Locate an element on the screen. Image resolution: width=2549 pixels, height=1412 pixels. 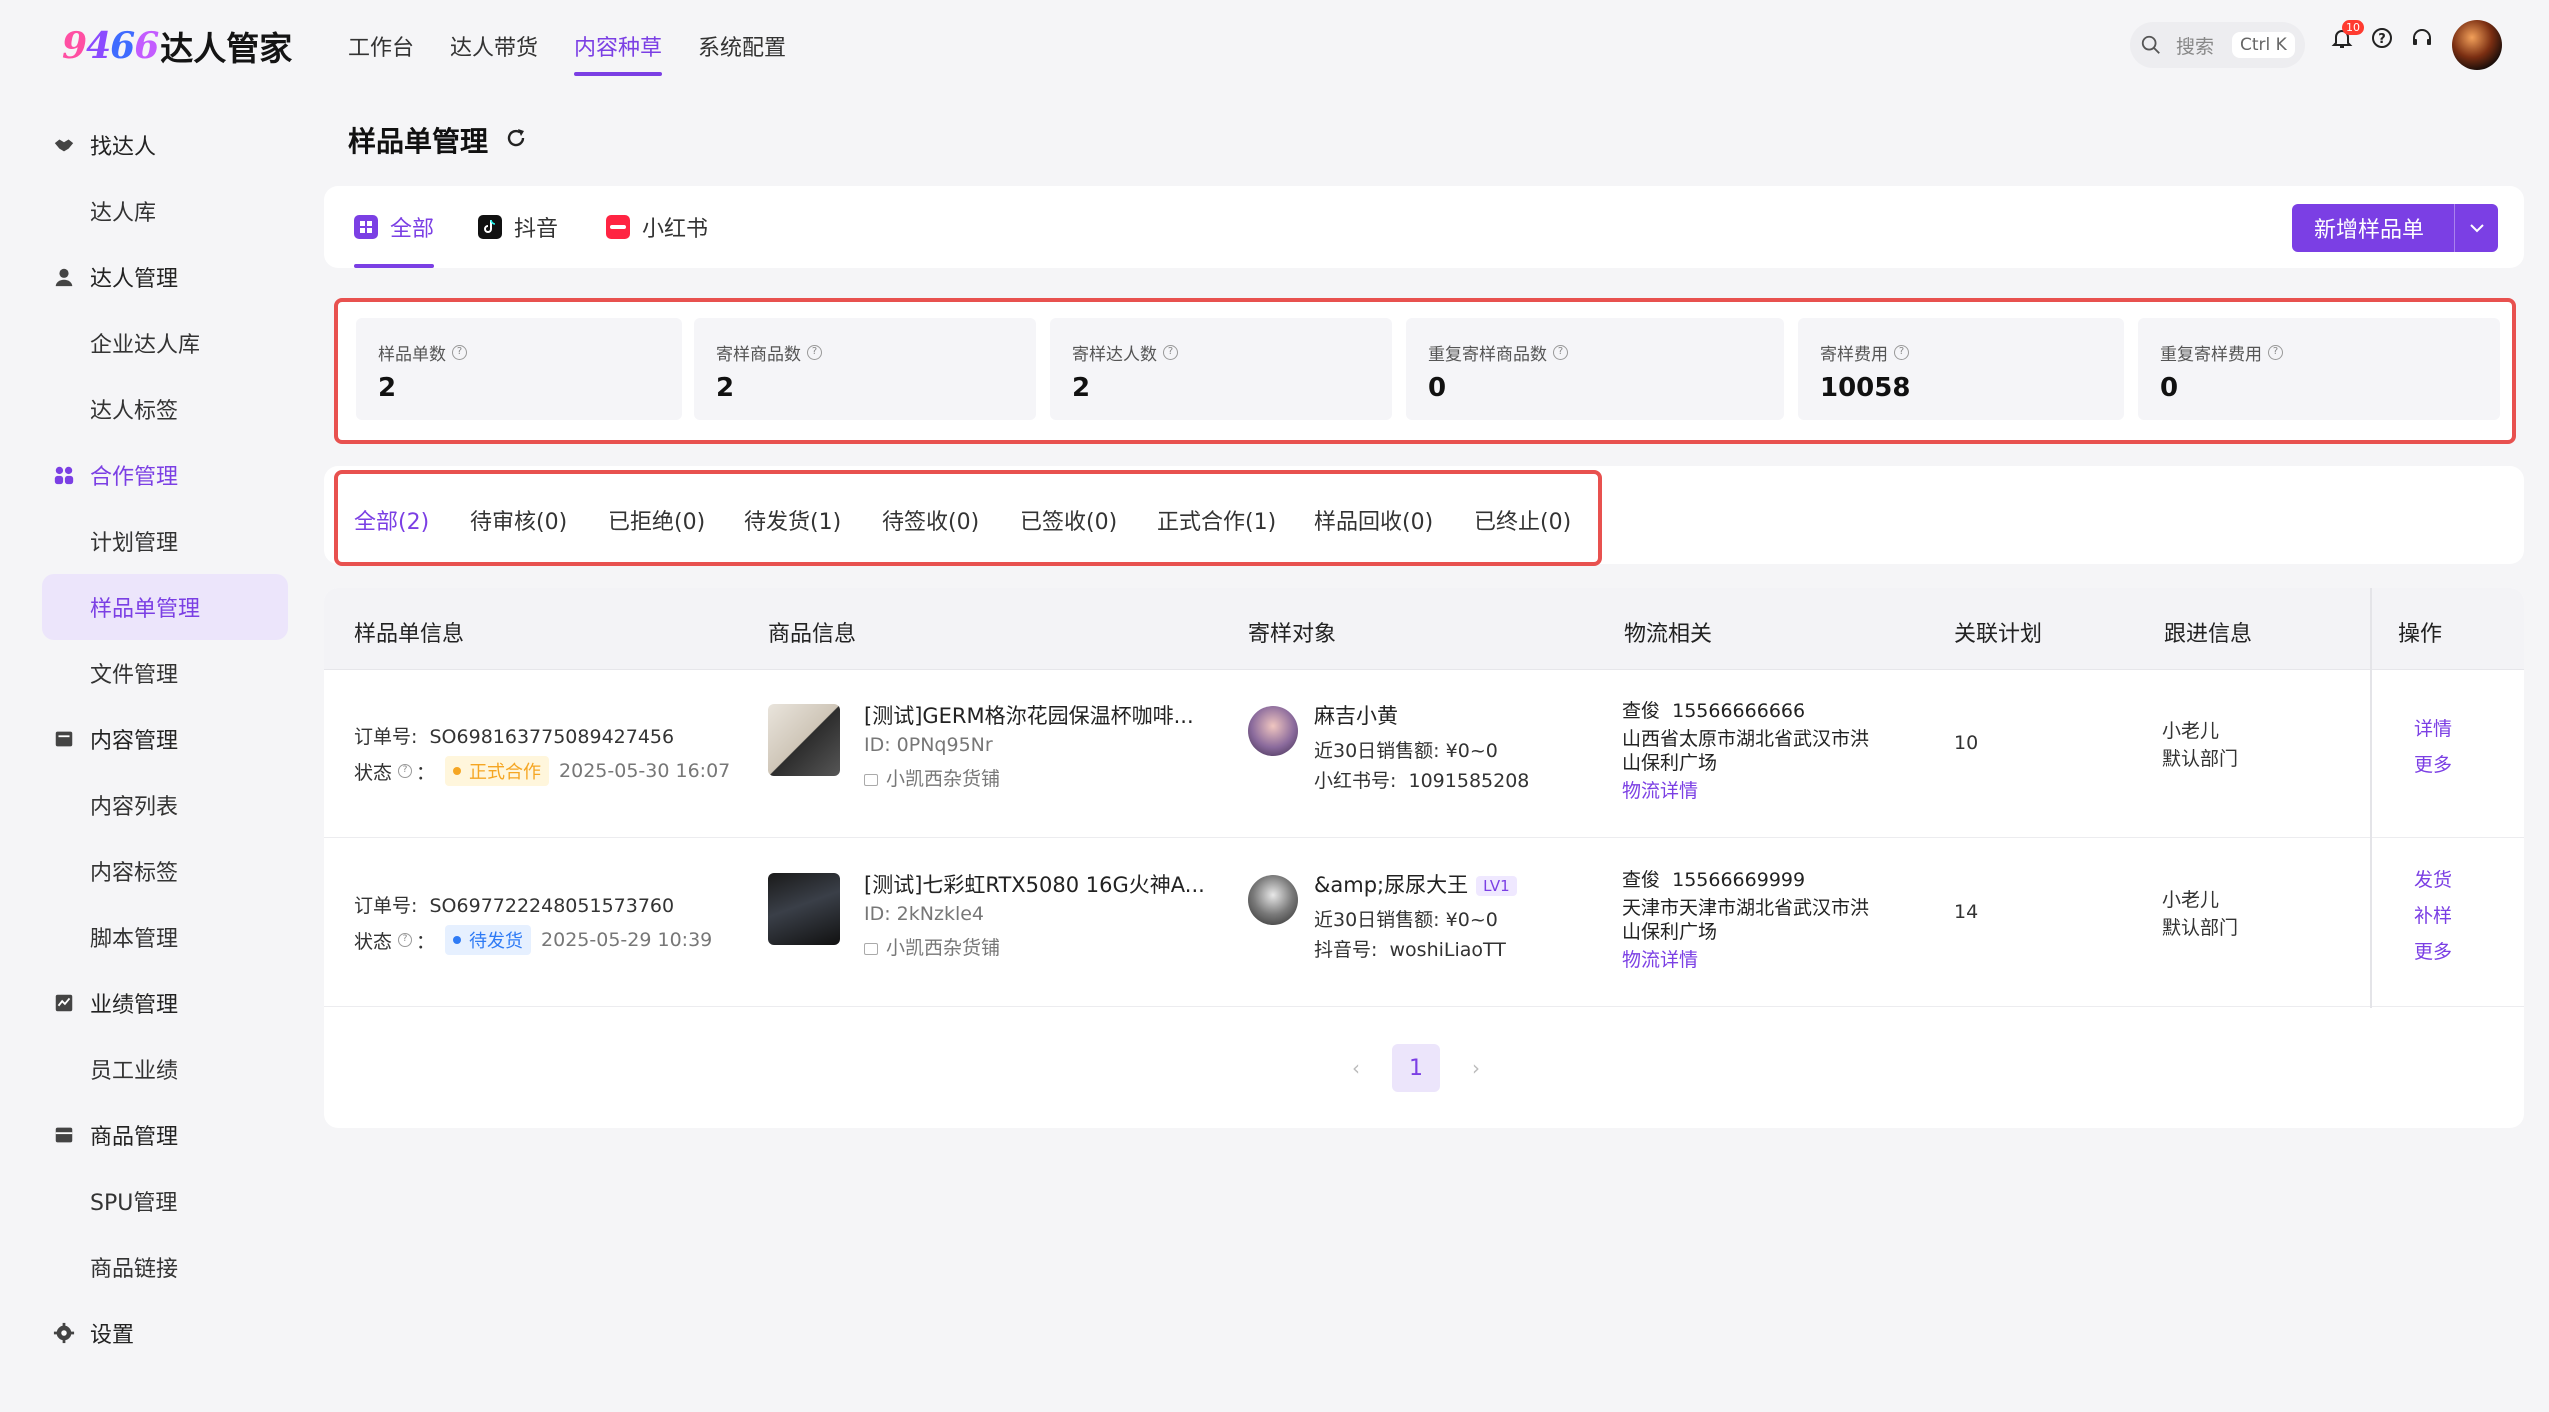
ship-button: 发货 is located at coordinates (2433, 878).